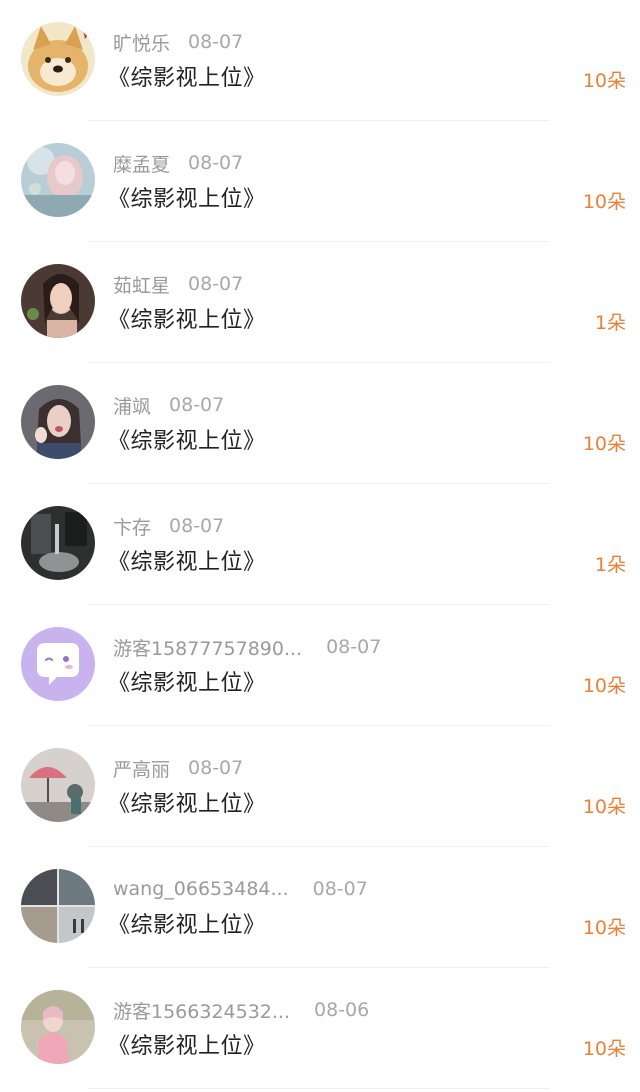  I want to click on list-item: 茹虹星 08-07 《综影视上位》 1朵, so click(320, 302).